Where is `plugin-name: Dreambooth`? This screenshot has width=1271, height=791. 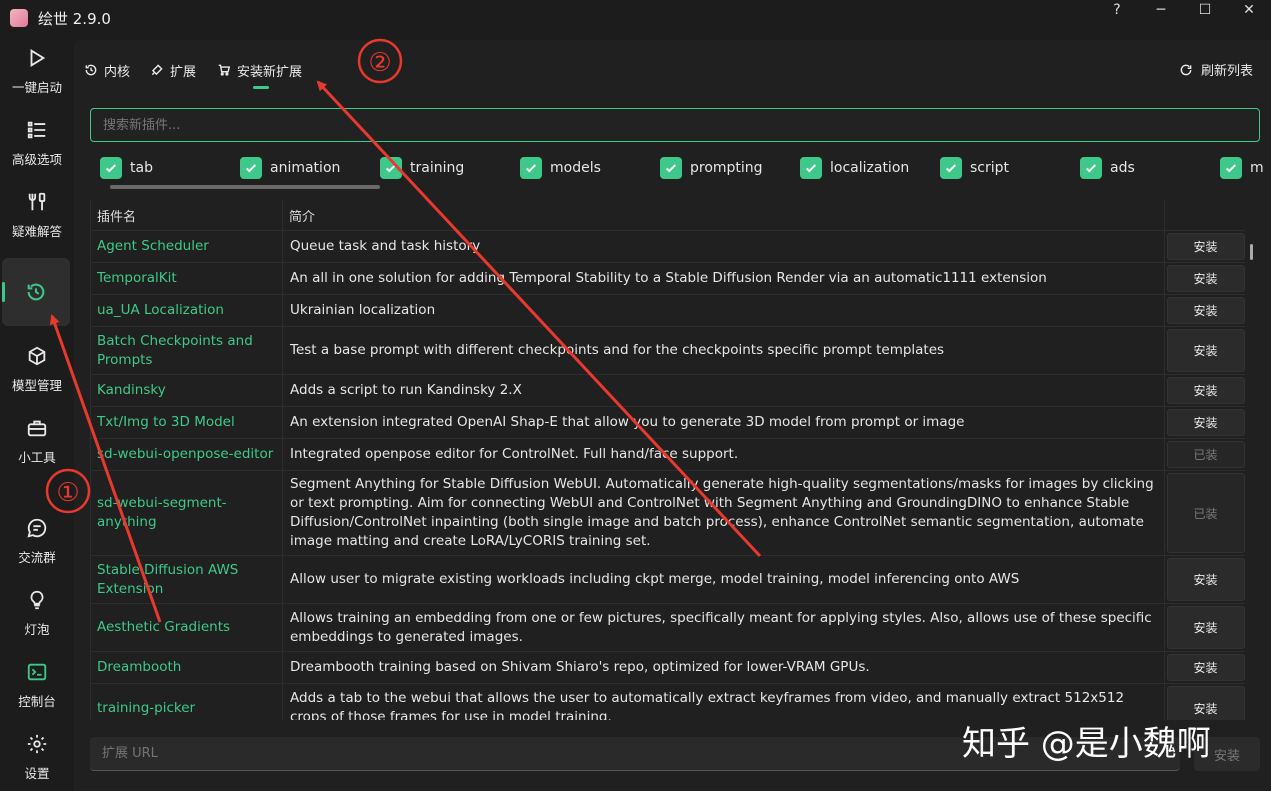
plugin-name: Dreambooth is located at coordinates (187, 667).